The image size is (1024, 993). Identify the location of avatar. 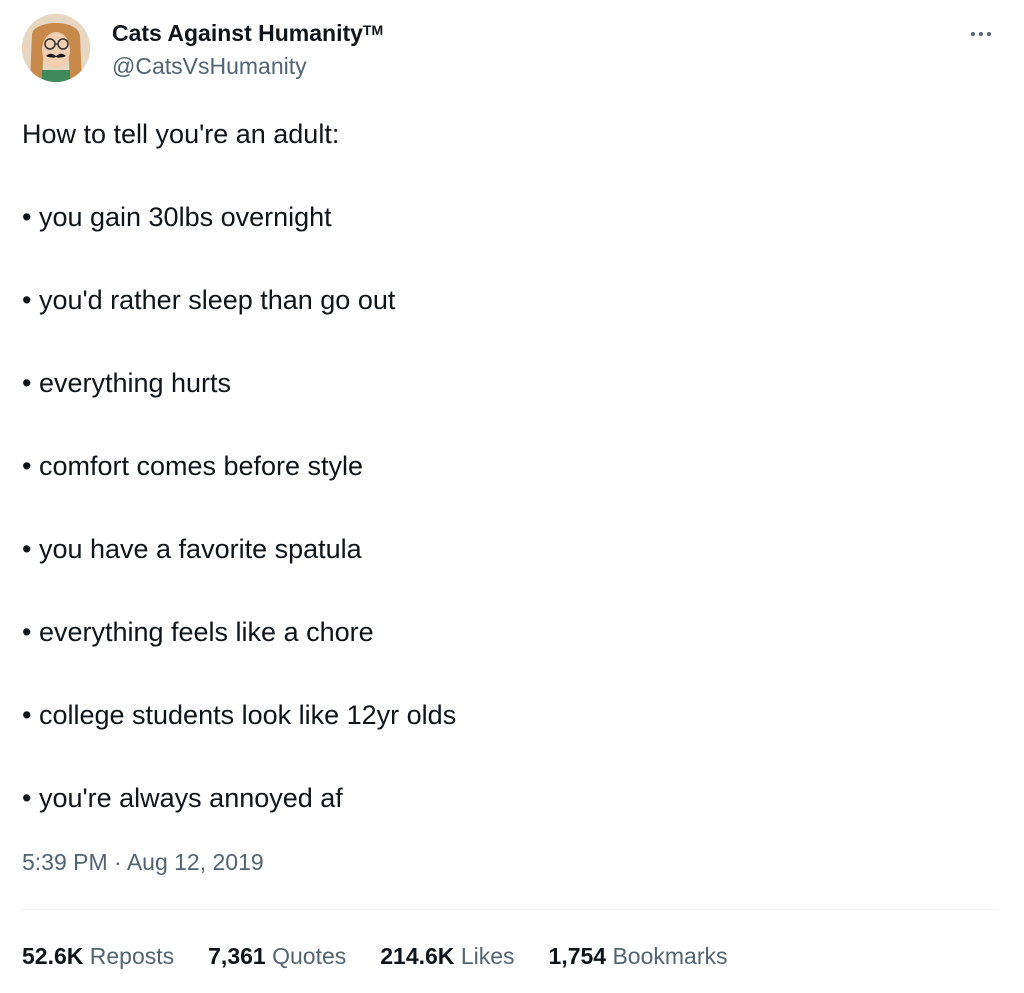
(56, 48).